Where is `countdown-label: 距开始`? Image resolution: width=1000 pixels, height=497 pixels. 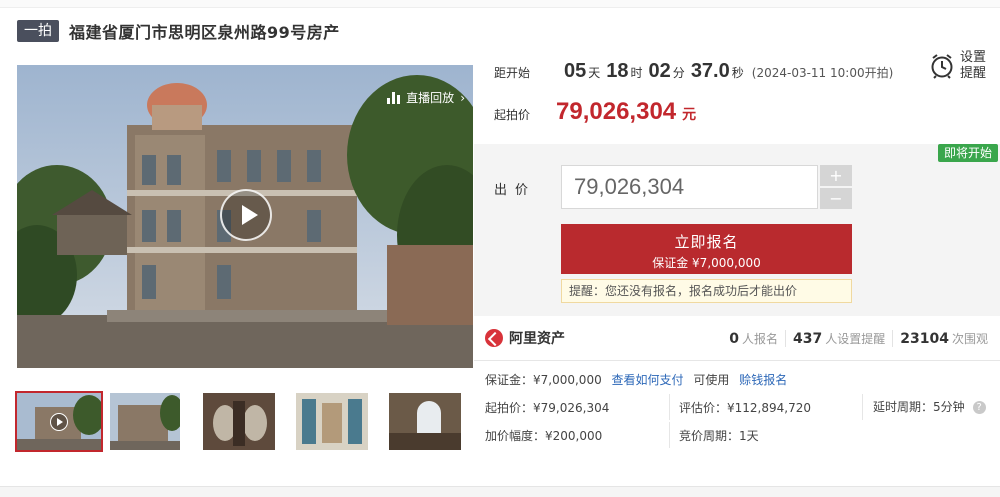 countdown-label: 距开始 is located at coordinates (512, 73).